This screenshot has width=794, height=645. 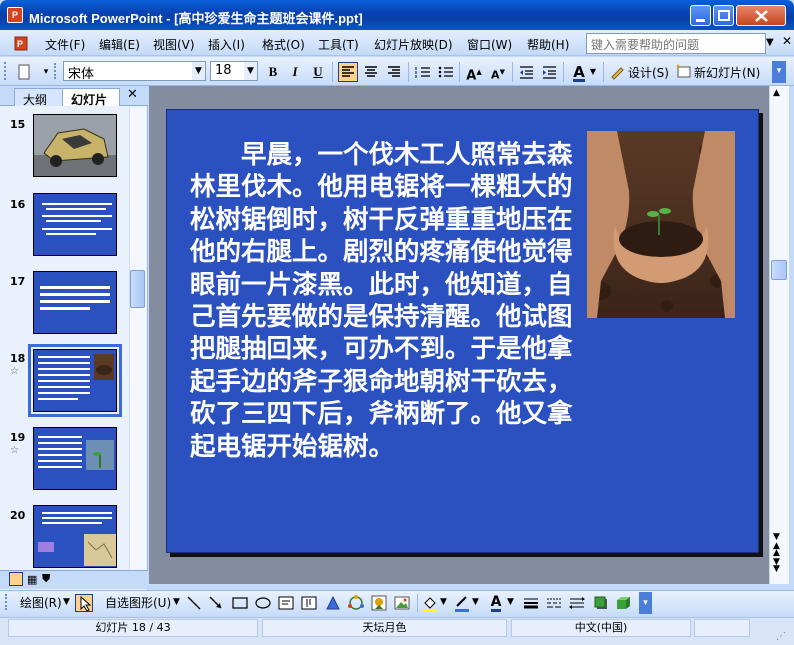 What do you see at coordinates (132, 94) in the screenshot?
I see `close-icon: ✕` at bounding box center [132, 94].